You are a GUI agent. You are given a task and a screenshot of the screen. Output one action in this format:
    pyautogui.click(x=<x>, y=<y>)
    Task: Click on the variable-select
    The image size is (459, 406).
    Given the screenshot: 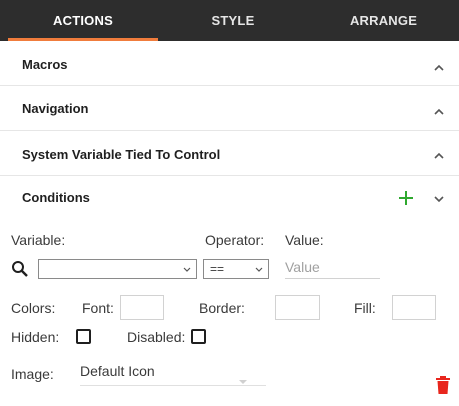 What is the action you would take?
    pyautogui.click(x=117, y=269)
    